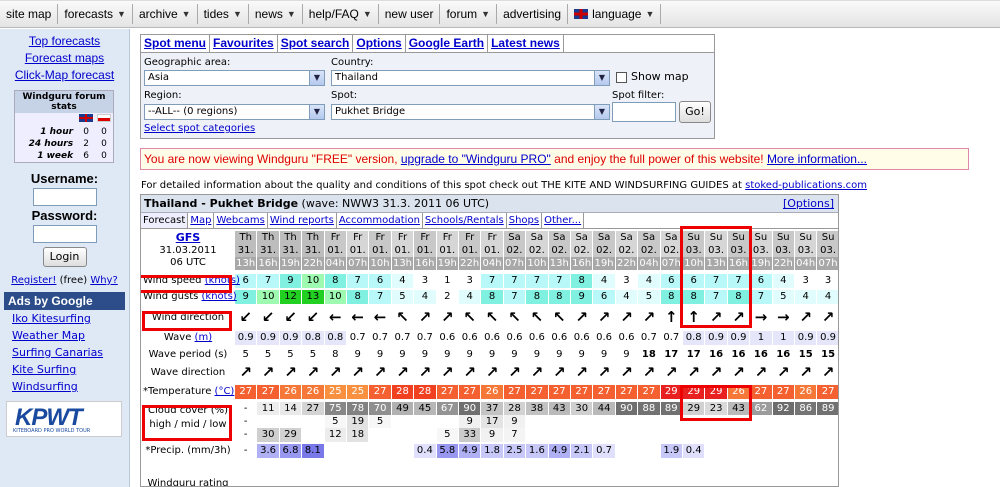 The height and width of the screenshot is (487, 1000). What do you see at coordinates (204, 337) in the screenshot?
I see `wave-unit-link: (m)` at bounding box center [204, 337].